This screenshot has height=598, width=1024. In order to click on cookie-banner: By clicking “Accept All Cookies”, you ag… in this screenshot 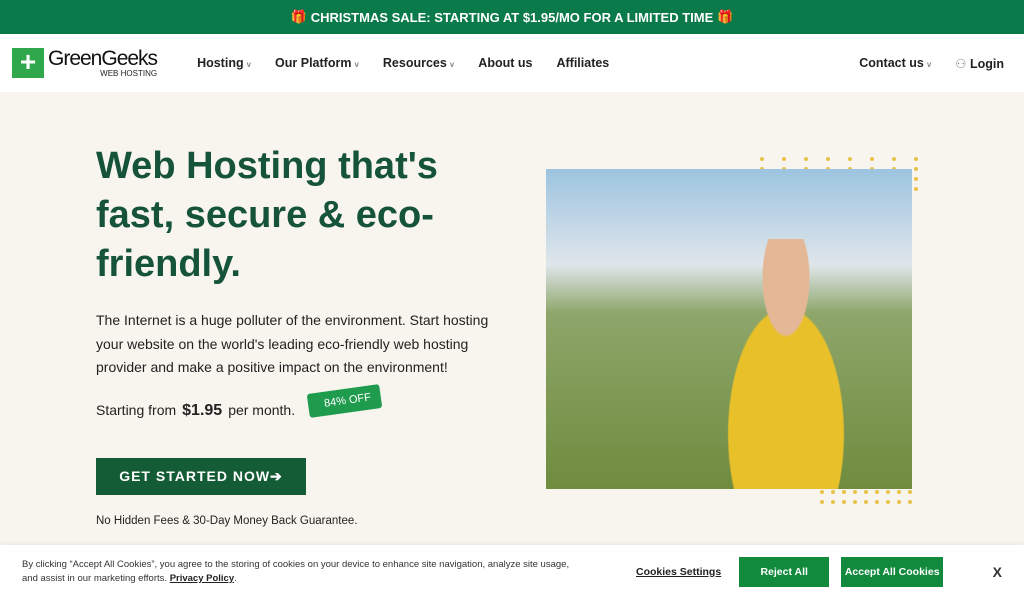, I will do `click(512, 571)`.